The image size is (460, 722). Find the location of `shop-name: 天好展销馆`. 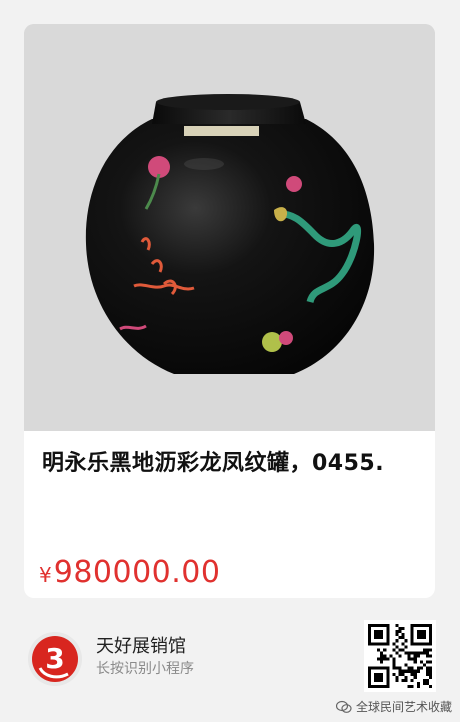

shop-name: 天好展销馆 is located at coordinates (141, 645).